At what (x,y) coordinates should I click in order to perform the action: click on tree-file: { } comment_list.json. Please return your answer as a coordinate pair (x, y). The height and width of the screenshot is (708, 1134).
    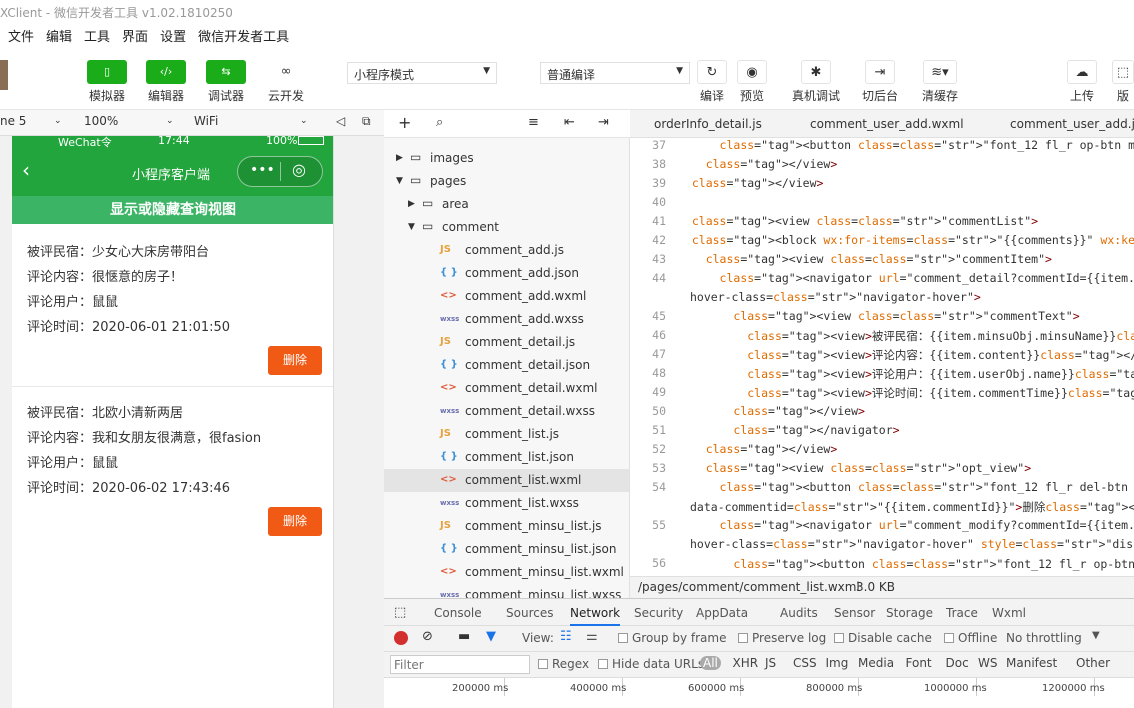
    Looking at the image, I should click on (506, 457).